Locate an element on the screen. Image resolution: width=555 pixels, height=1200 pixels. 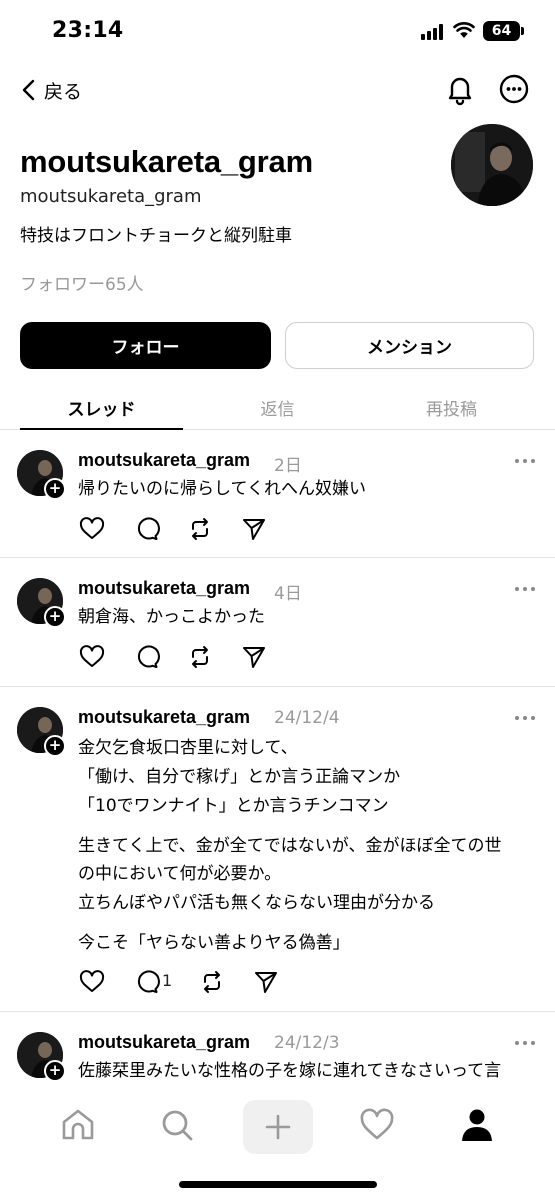
bell-icon is located at coordinates (460, 89).